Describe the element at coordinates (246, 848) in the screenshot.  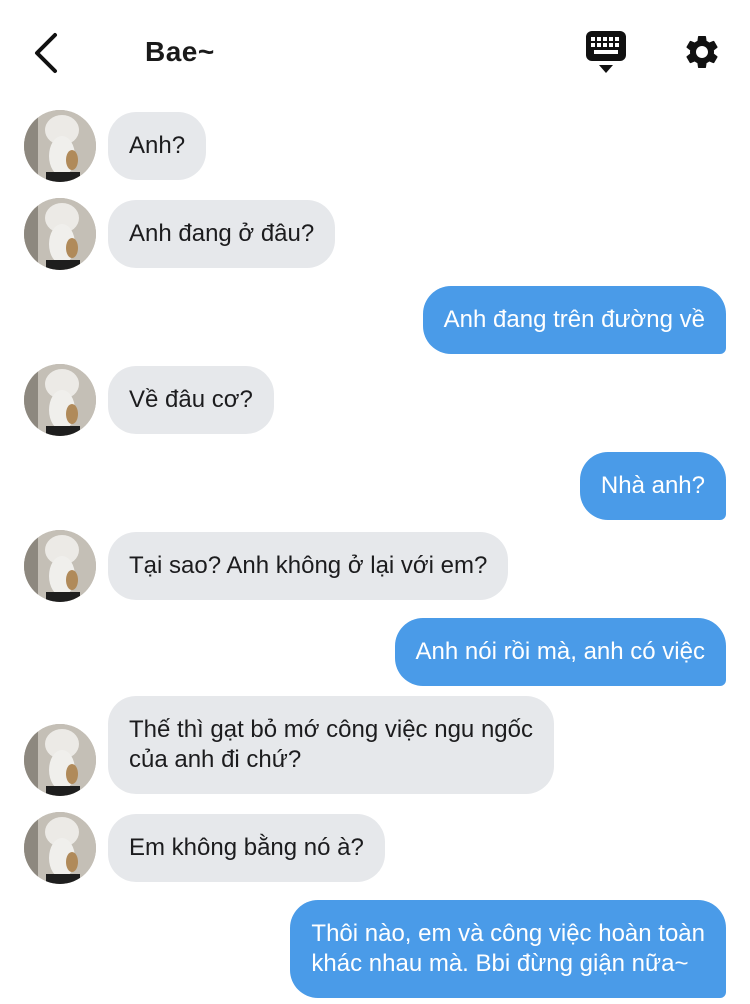
I see `message-bubble-incoming: Em không bằng nó à?` at that location.